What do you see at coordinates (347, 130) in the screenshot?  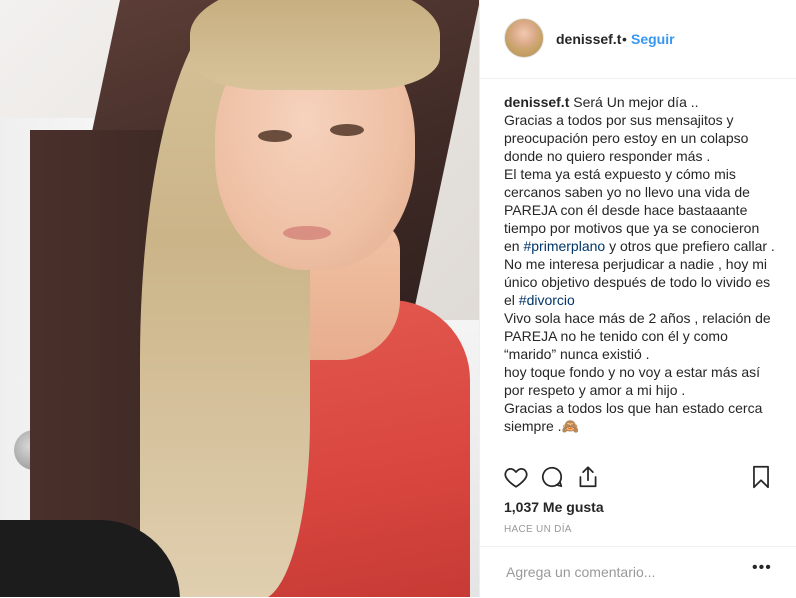 I see `photo-eye-right` at bounding box center [347, 130].